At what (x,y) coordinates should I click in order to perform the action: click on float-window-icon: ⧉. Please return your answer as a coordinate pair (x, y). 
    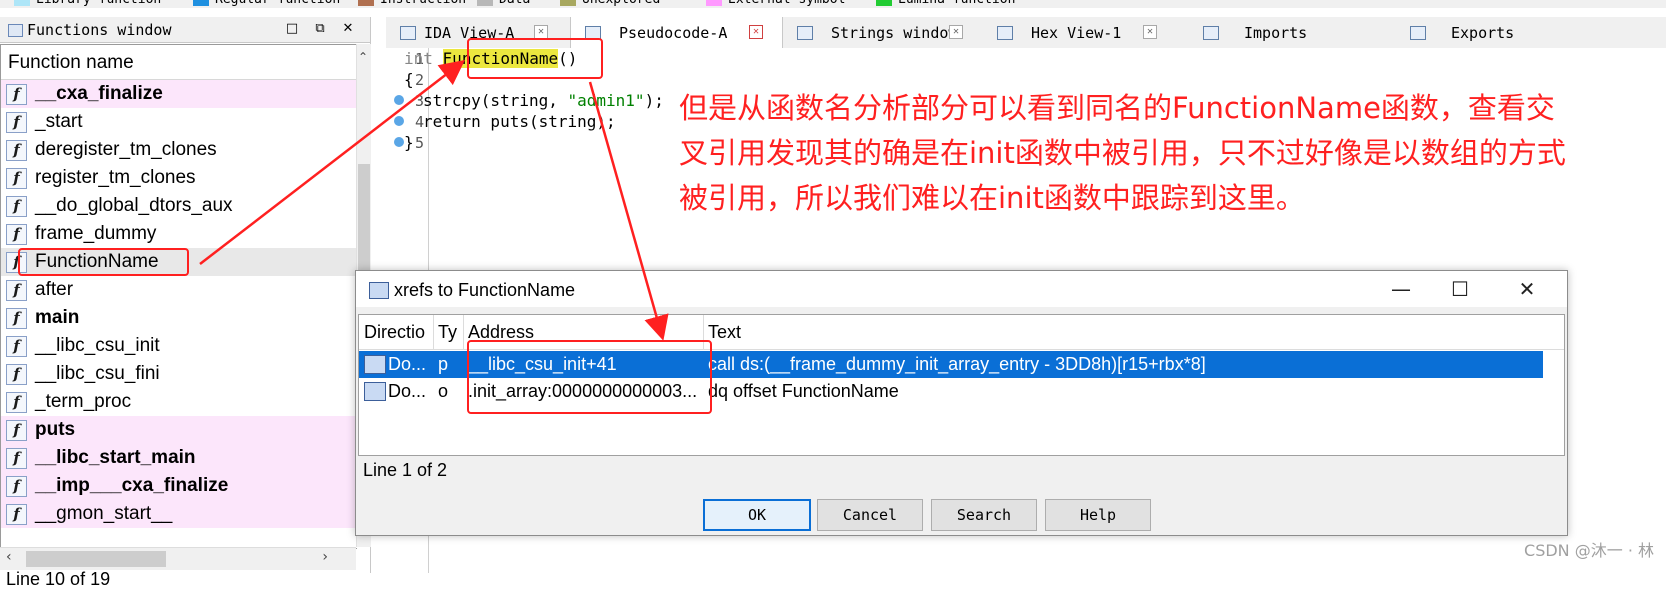
    Looking at the image, I should click on (320, 28).